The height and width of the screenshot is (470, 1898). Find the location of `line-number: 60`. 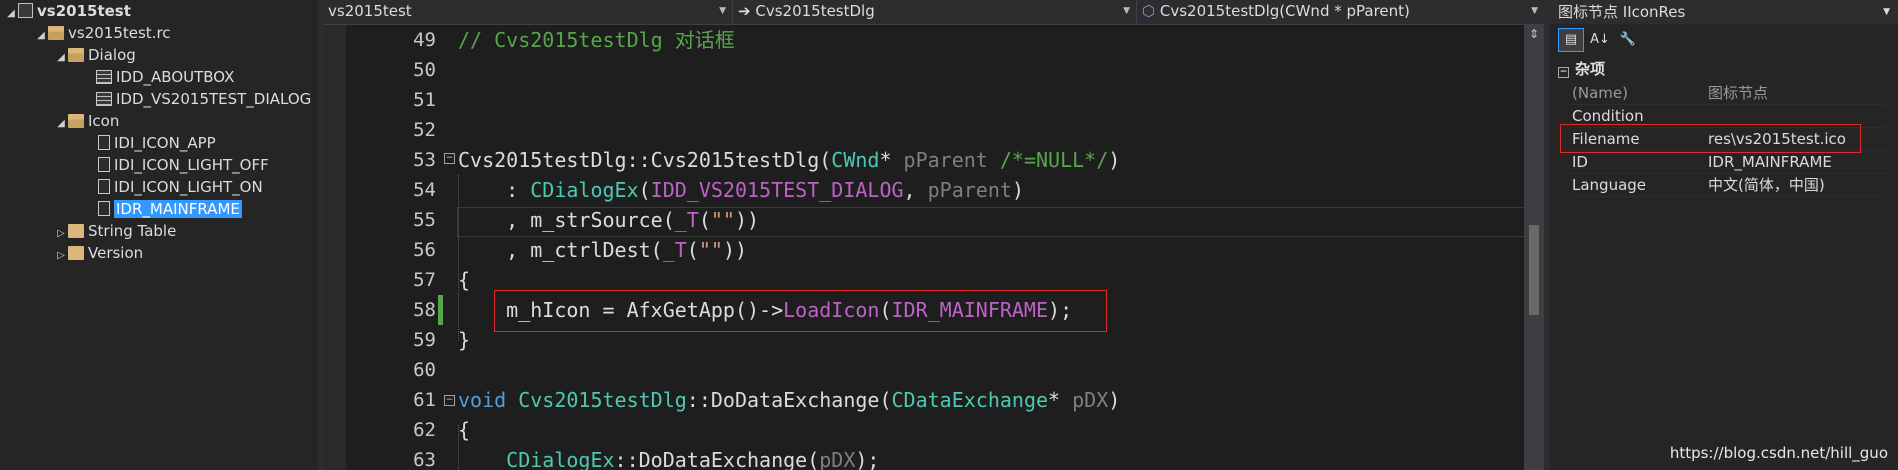

line-number: 60 is located at coordinates (424, 370).